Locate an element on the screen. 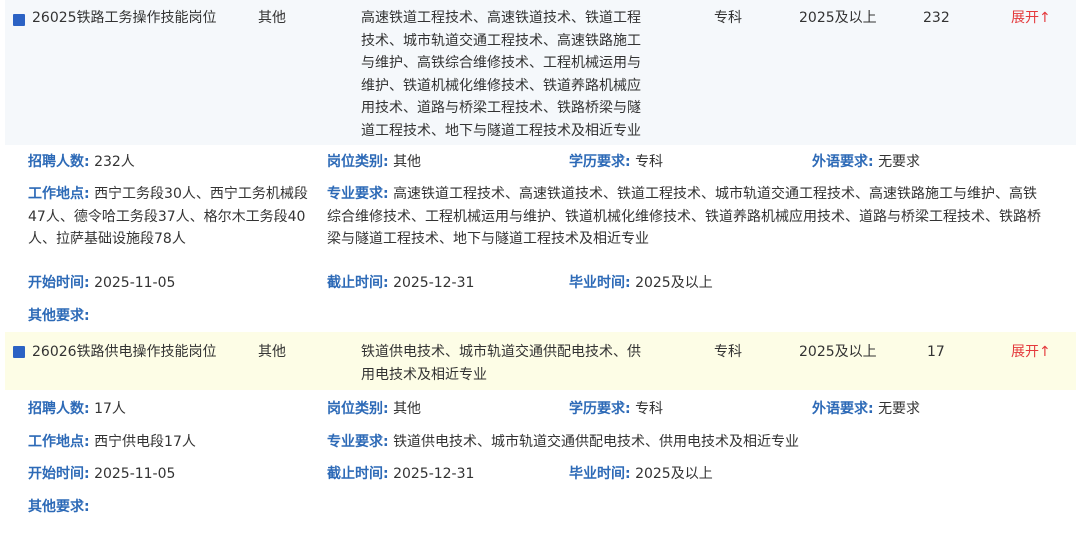 The height and width of the screenshot is (541, 1080). major-value: 铁道供电技术、城市轨道交通供配电技术、供用电技术及相近专业 is located at coordinates (596, 442).